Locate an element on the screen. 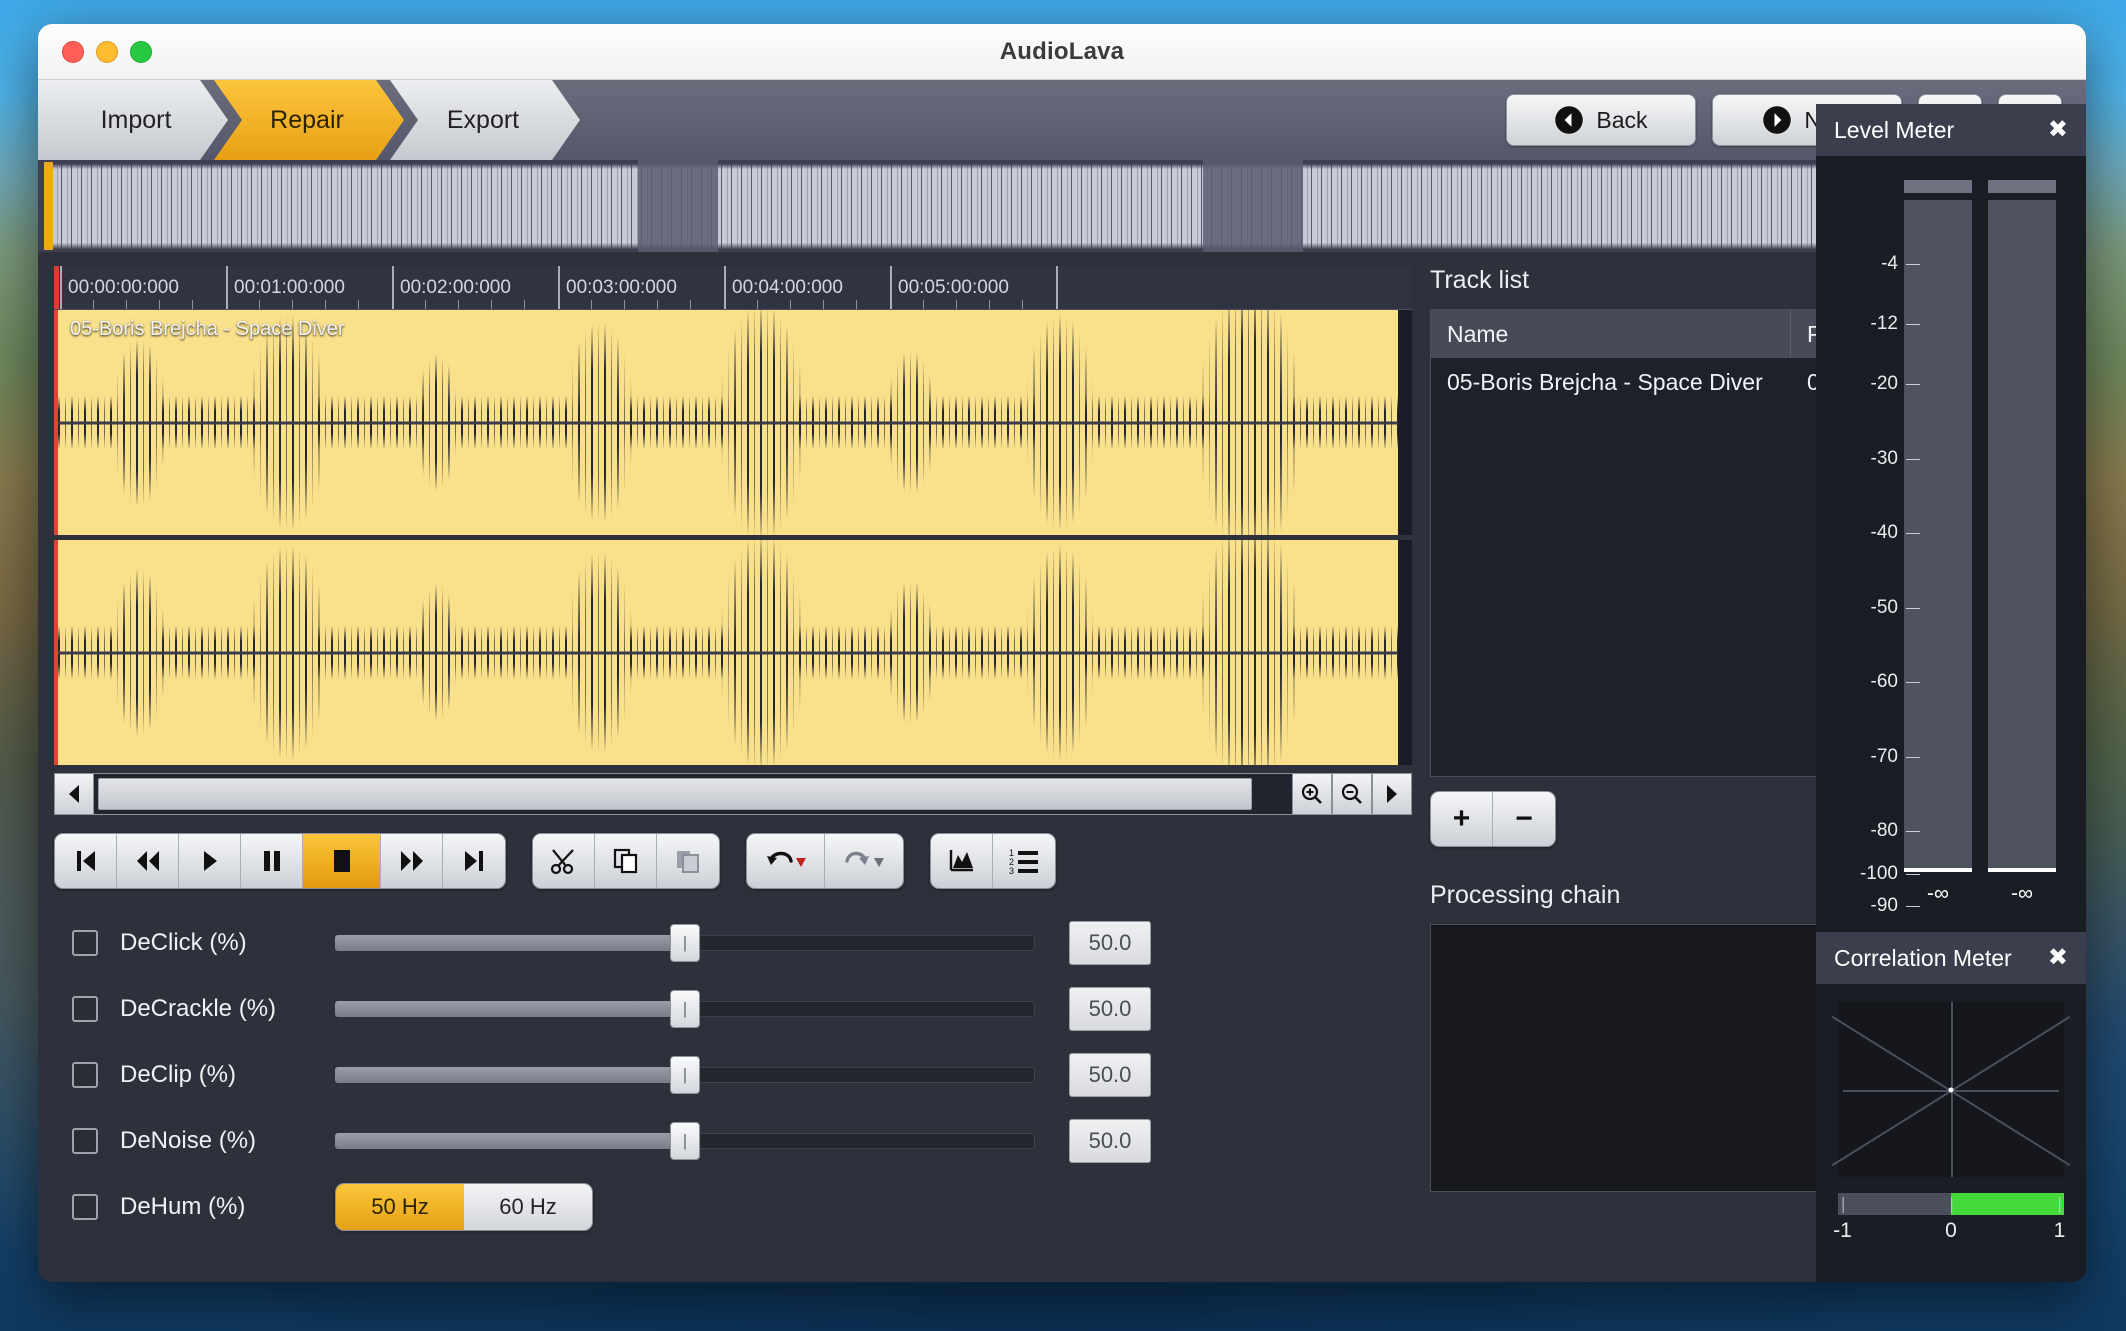 Image resolution: width=2126 pixels, height=1331 pixels. triangle-left-icon is located at coordinates (74, 794).